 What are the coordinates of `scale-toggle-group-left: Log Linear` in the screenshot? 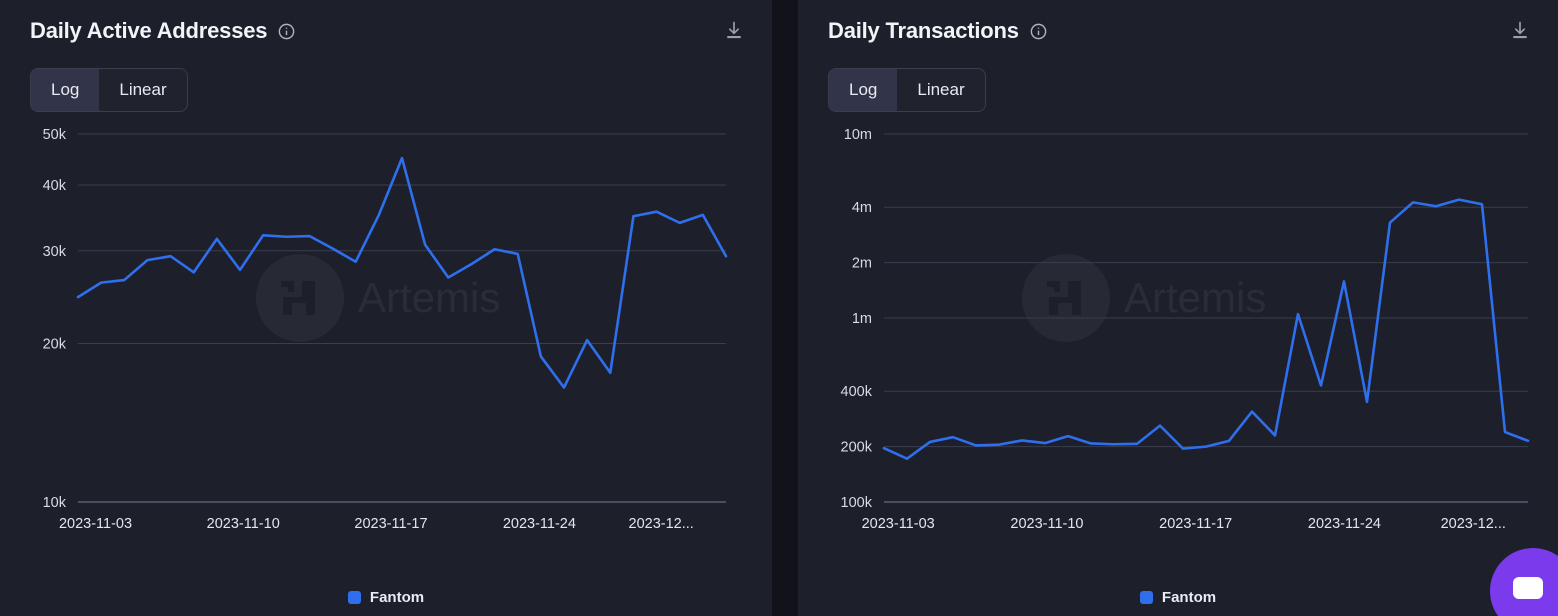 It's located at (109, 90).